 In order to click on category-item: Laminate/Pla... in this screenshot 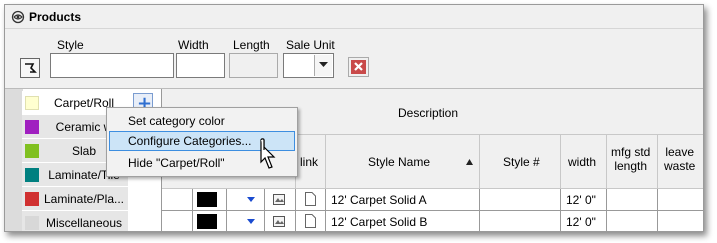, I will do `click(75, 199)`.